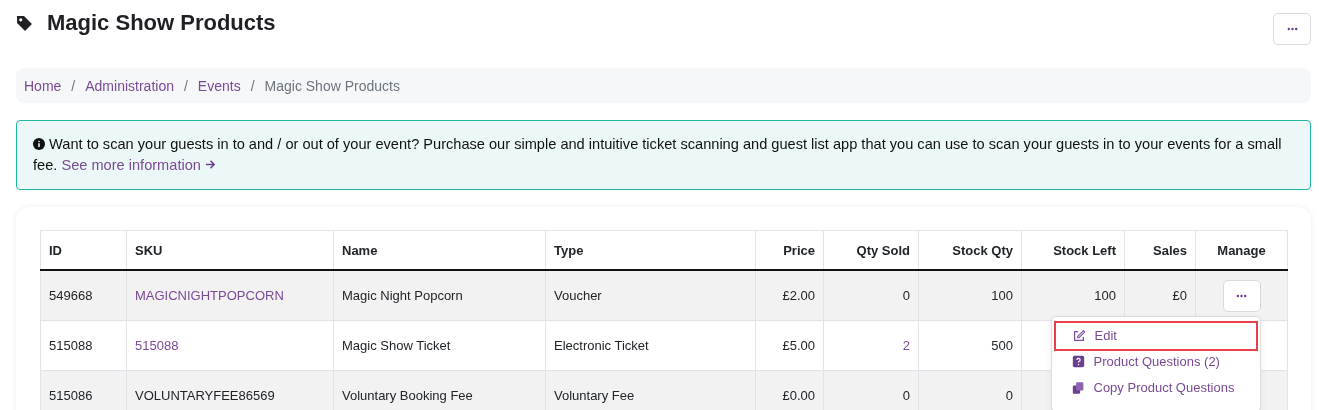 The image size is (1319, 410). Describe the element at coordinates (205, 395) in the screenshot. I see `table-cell: VOLUNTARYFEE86569` at that location.